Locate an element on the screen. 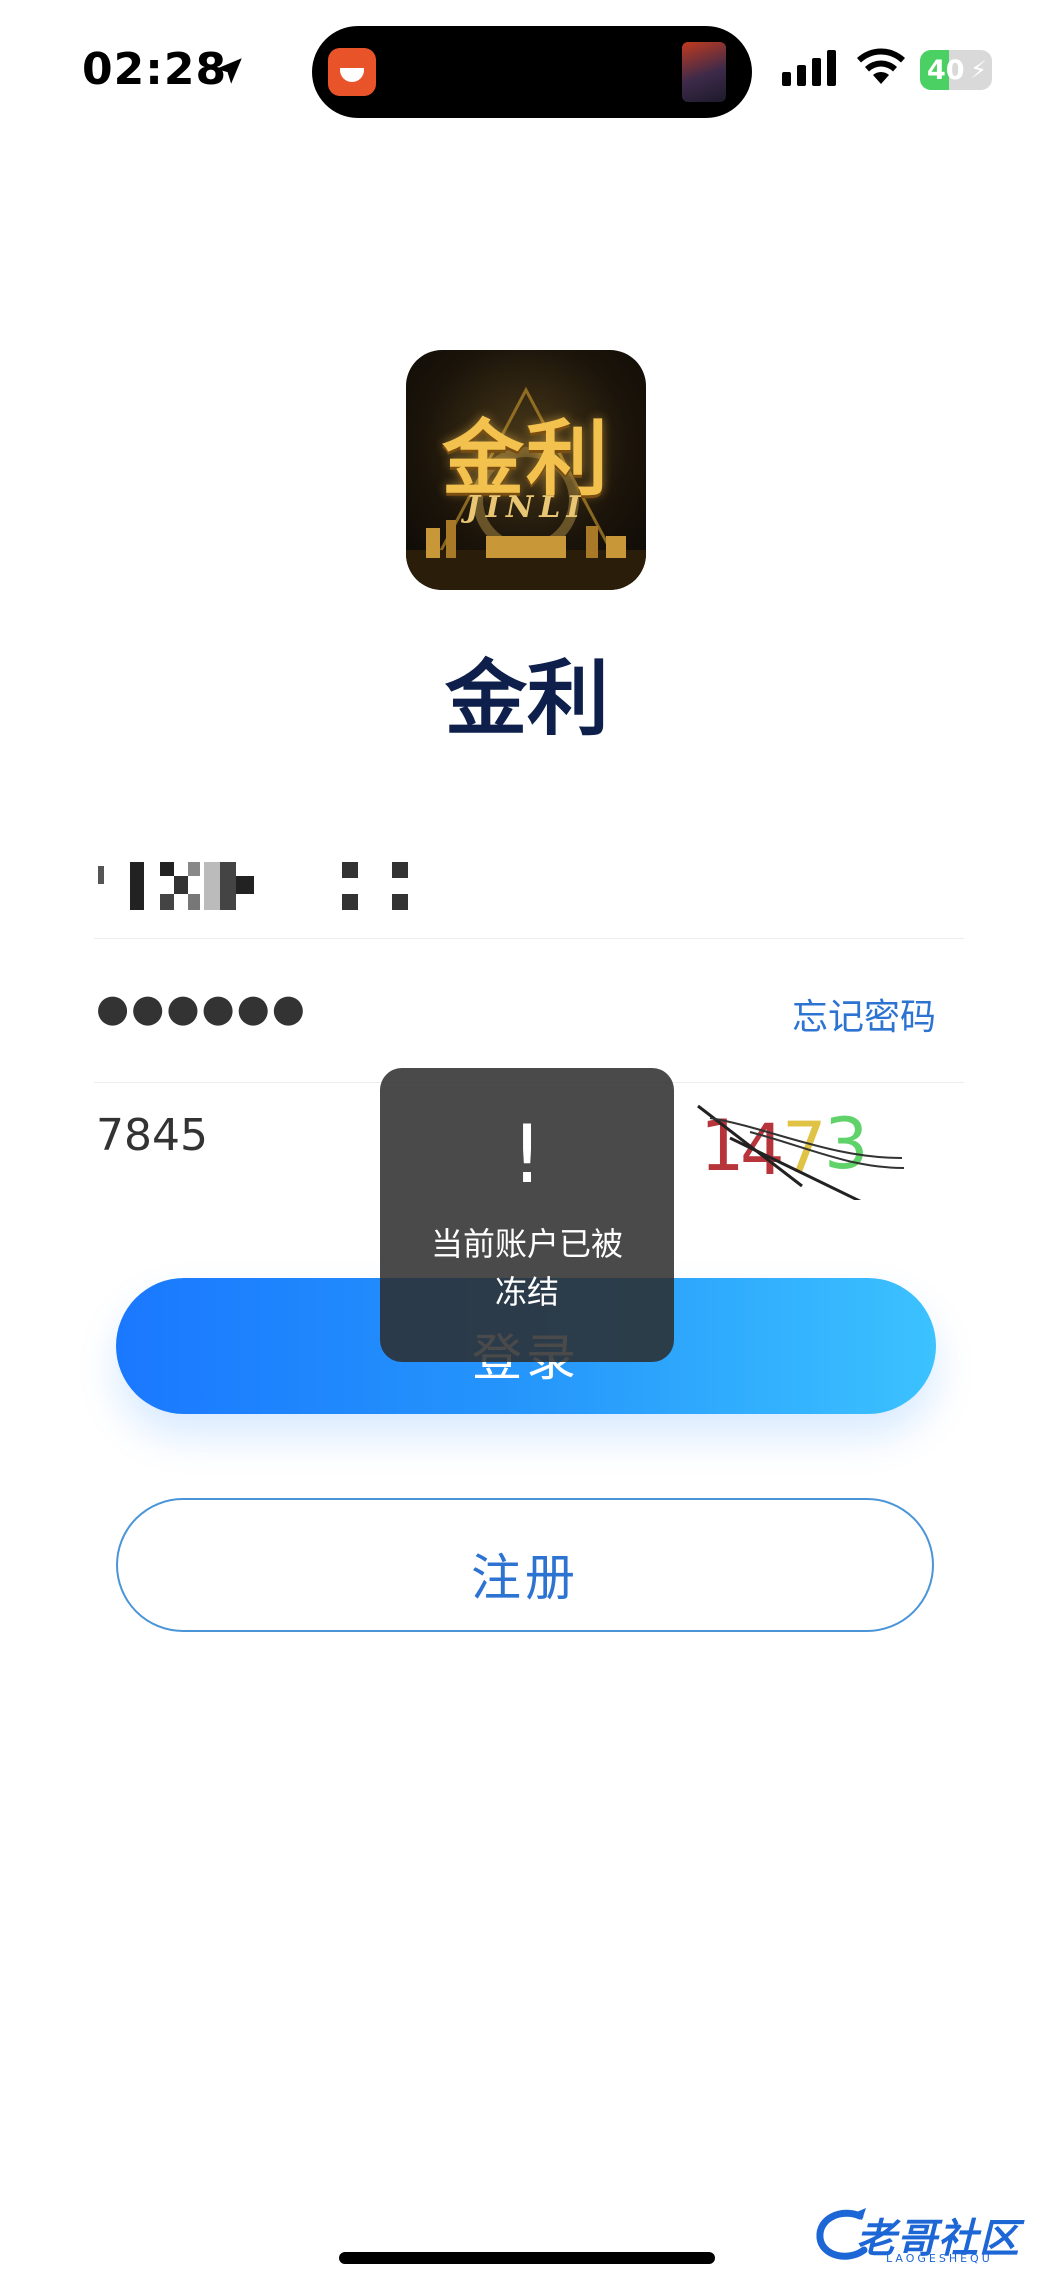 Image resolution: width=1054 pixels, height=2285 pixels. captcha-char: 3 is located at coordinates (846, 1144).